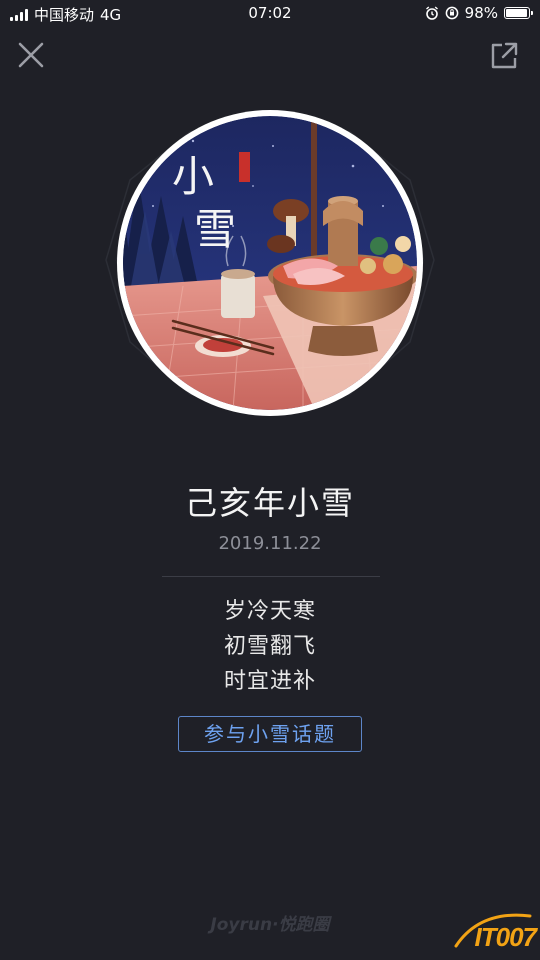 This screenshot has width=540, height=960. Describe the element at coordinates (452, 13) in the screenshot. I see `orientation-lock-icon` at that location.